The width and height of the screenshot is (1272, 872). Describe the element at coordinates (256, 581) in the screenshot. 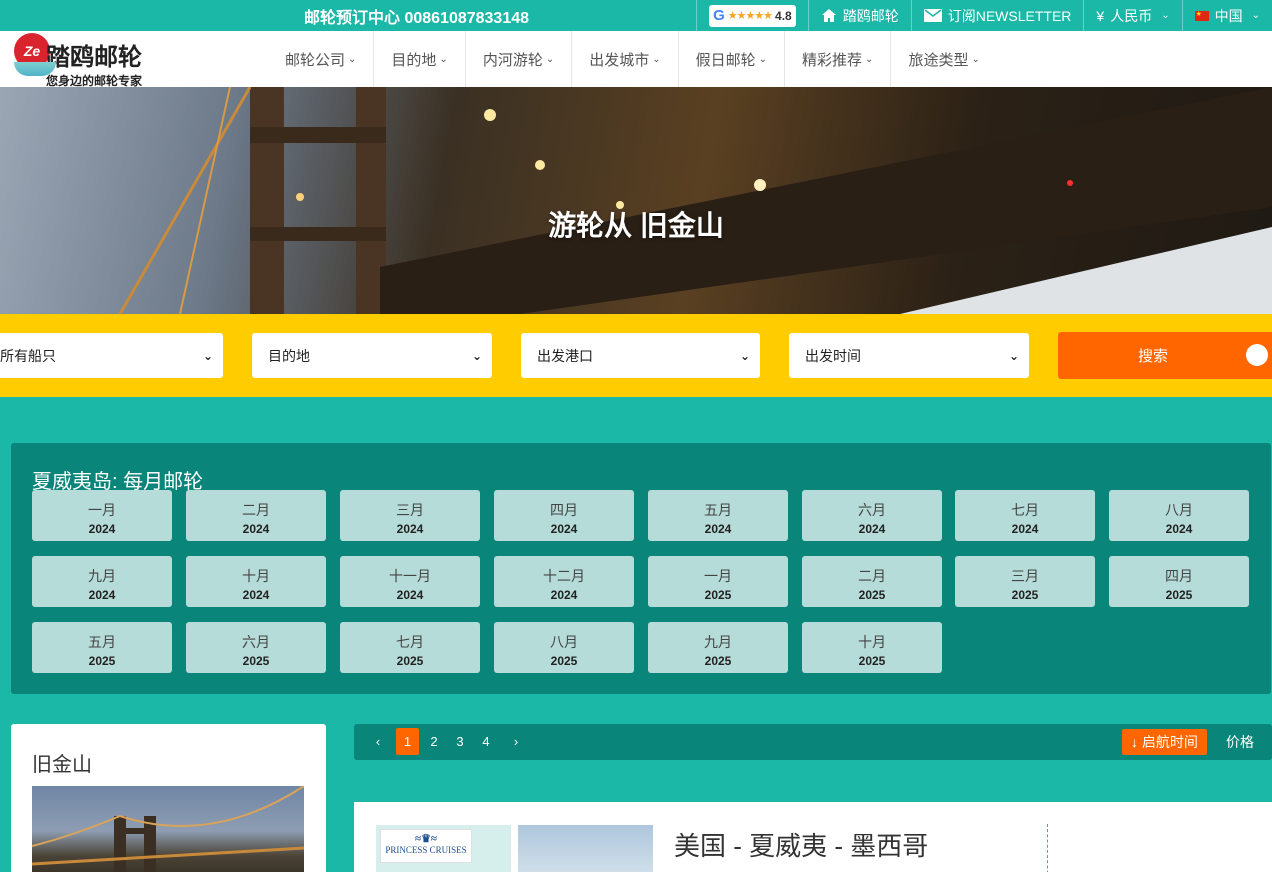

I see `month-button: 十月 2024` at that location.